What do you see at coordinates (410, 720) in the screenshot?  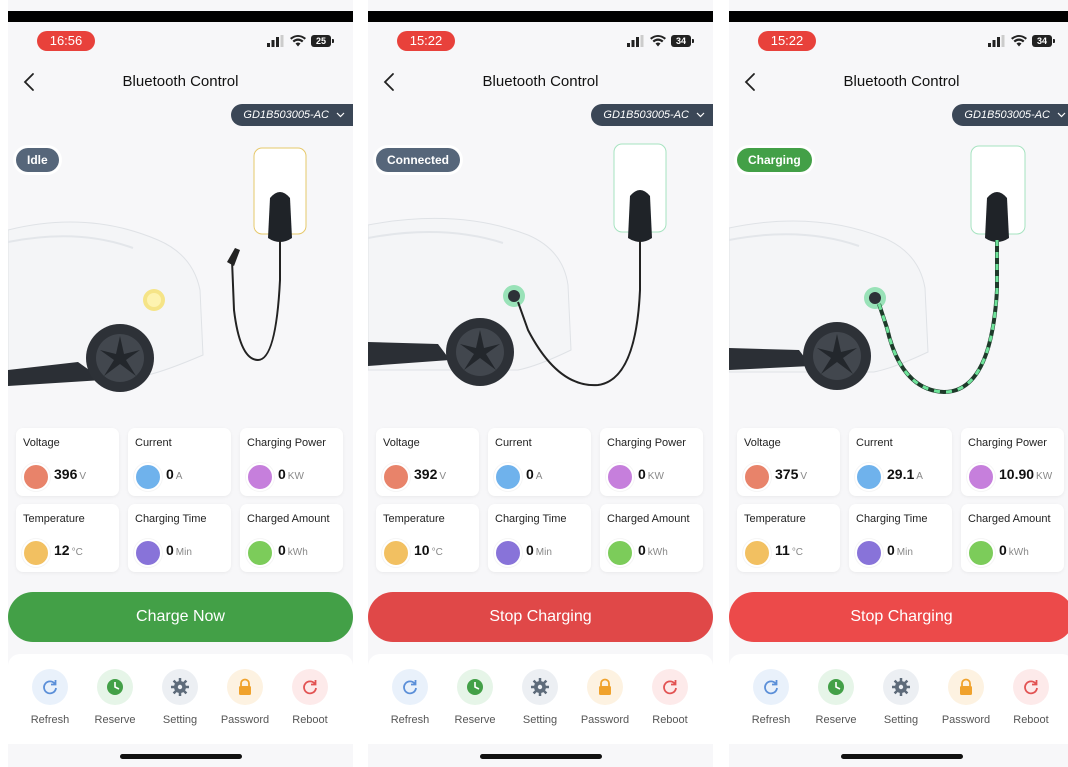 I see `refresh-label: Refresh` at bounding box center [410, 720].